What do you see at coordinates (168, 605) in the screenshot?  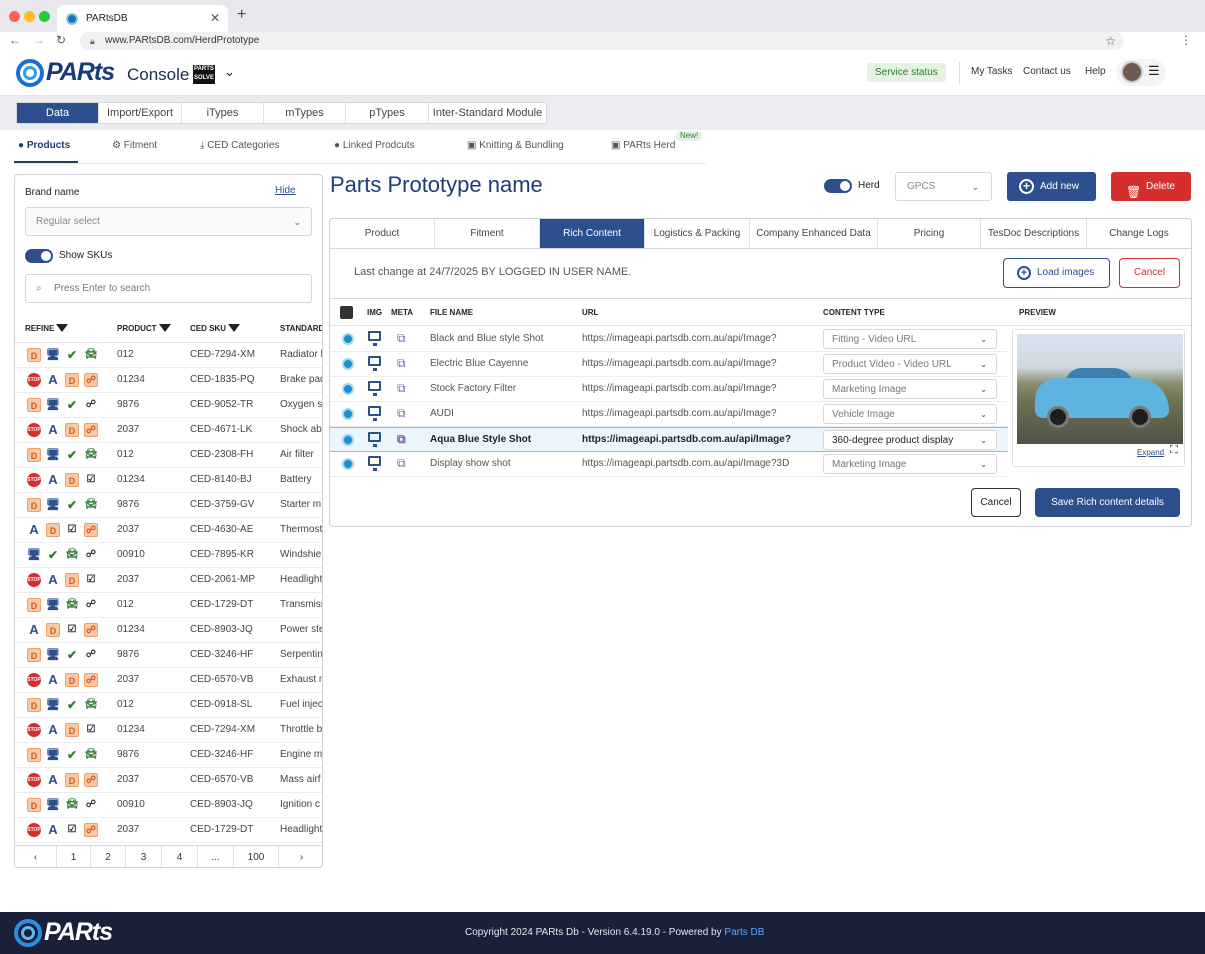 I see `table-row: D 🖥︎ 🚘︎ ☍ 012 CED-1729-DT Transmiss` at bounding box center [168, 605].